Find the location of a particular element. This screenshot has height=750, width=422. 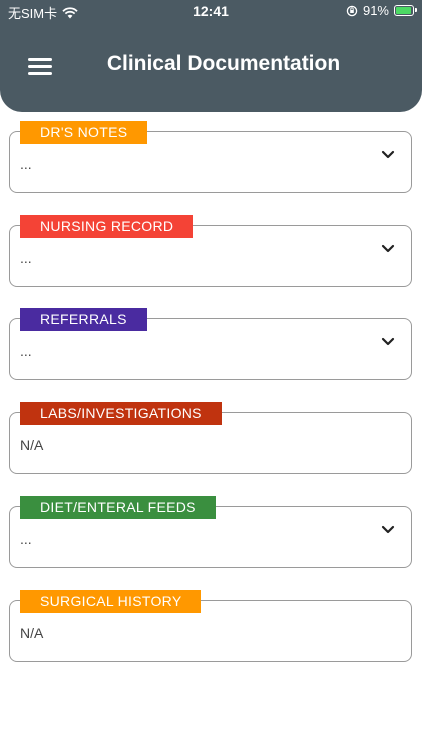

battery-level is located at coordinates (403, 10).